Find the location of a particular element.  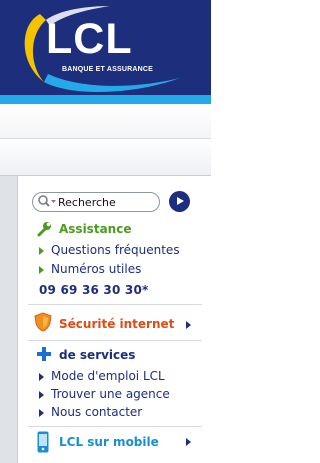

phone-number: 09 69 36 30 30* is located at coordinates (94, 290).